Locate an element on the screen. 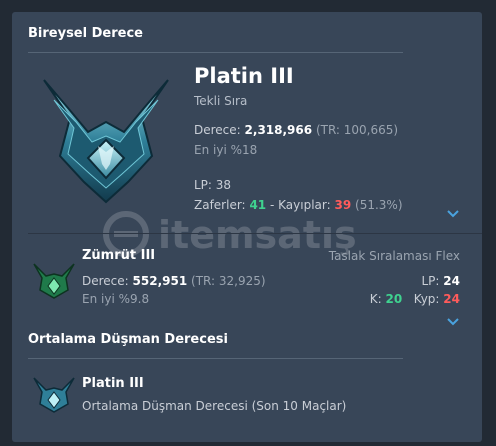  platinum-emblem-small-icon is located at coordinates (54, 395).